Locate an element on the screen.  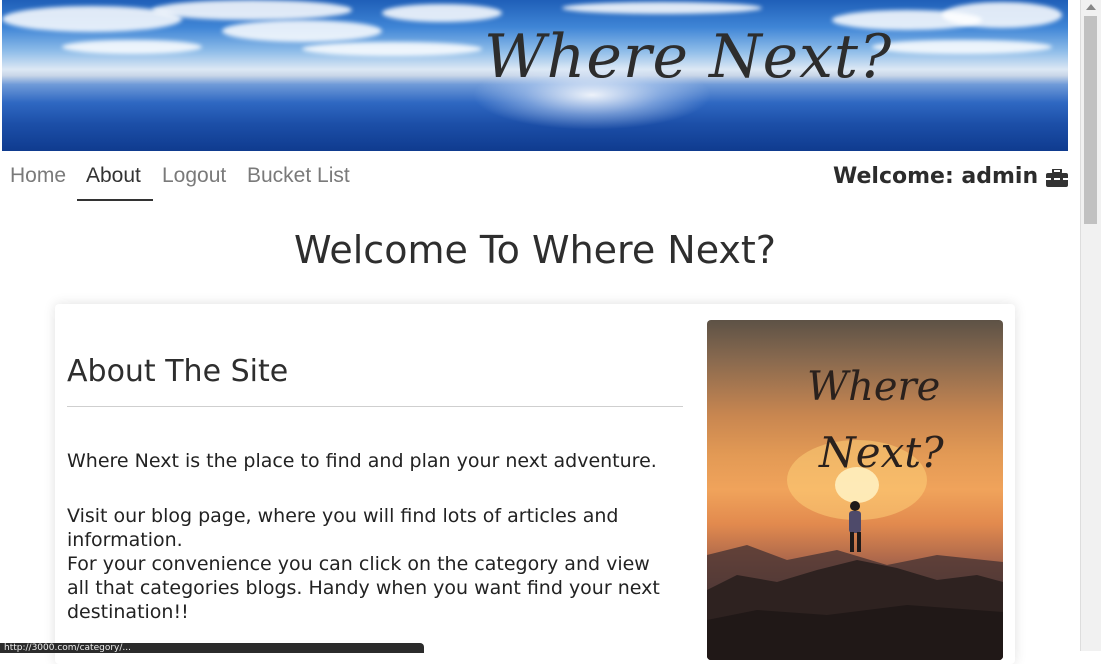
poster-image: Where Next? is located at coordinates (855, 490).